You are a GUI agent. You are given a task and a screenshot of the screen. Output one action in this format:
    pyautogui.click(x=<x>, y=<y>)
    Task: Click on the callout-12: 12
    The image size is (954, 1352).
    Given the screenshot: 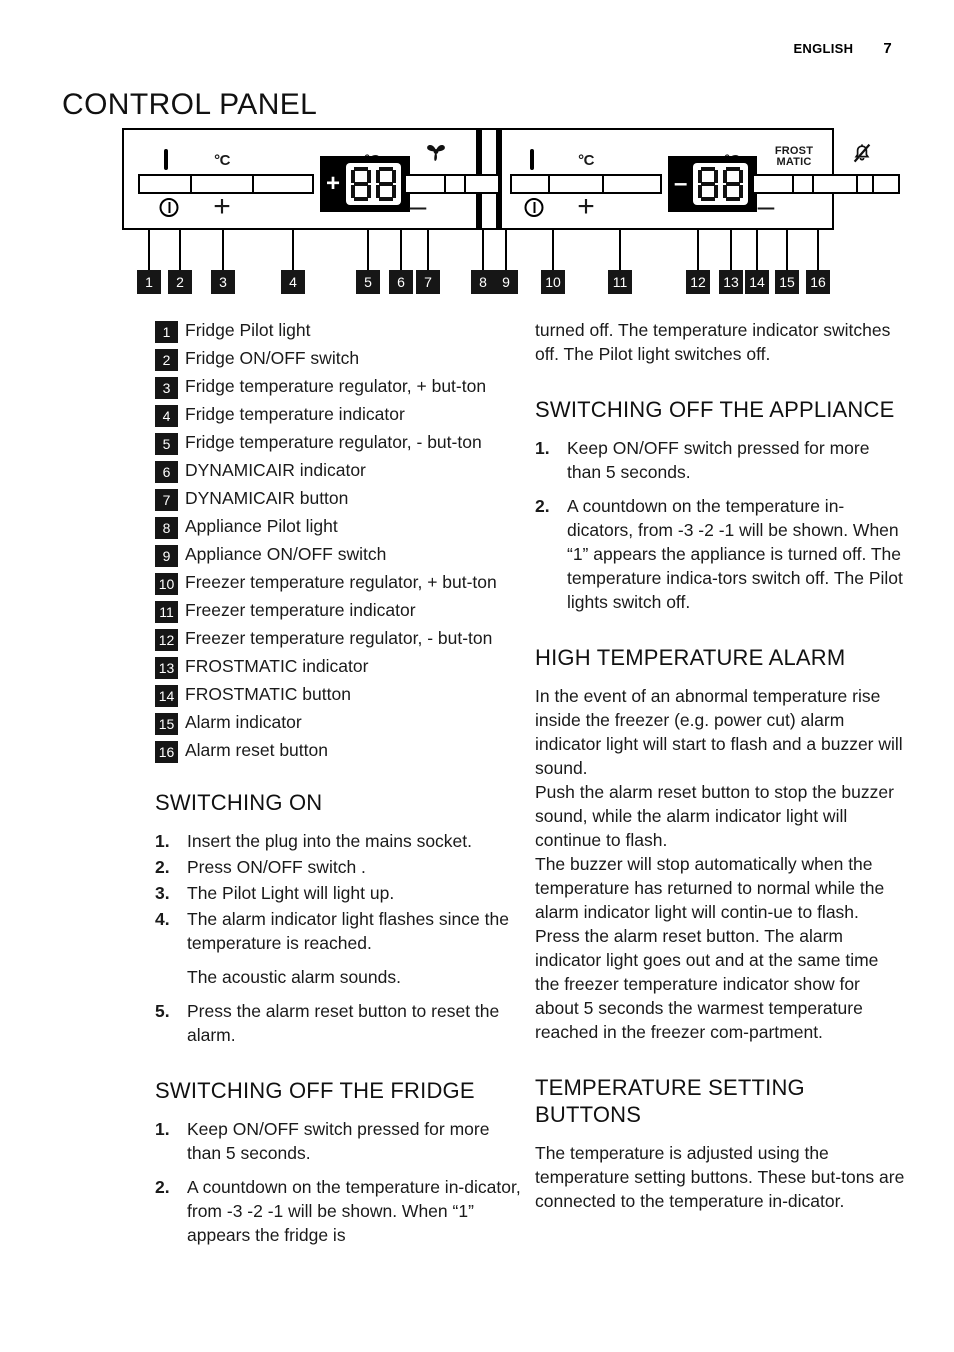 What is the action you would take?
    pyautogui.click(x=698, y=282)
    